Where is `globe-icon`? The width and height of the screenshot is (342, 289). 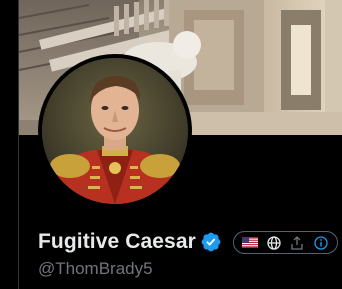
globe-icon is located at coordinates (274, 243).